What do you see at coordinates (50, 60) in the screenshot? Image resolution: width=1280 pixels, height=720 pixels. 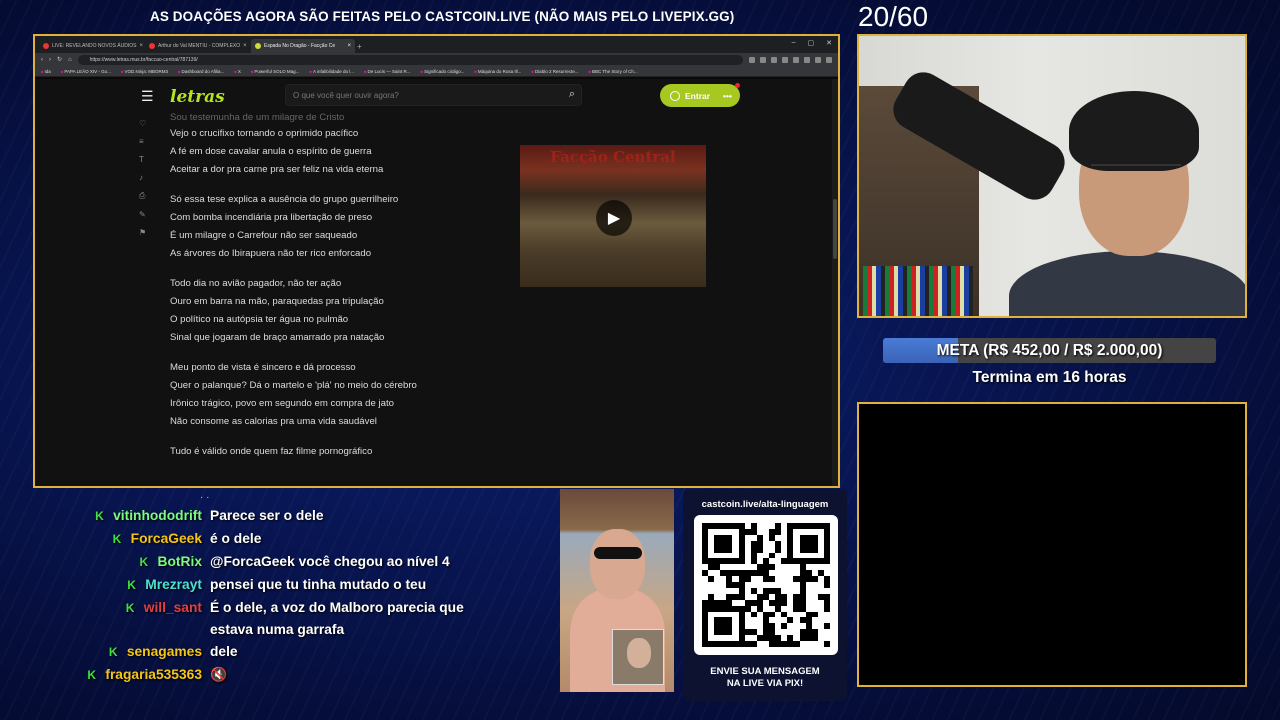 I see `forward-icon: ›` at bounding box center [50, 60].